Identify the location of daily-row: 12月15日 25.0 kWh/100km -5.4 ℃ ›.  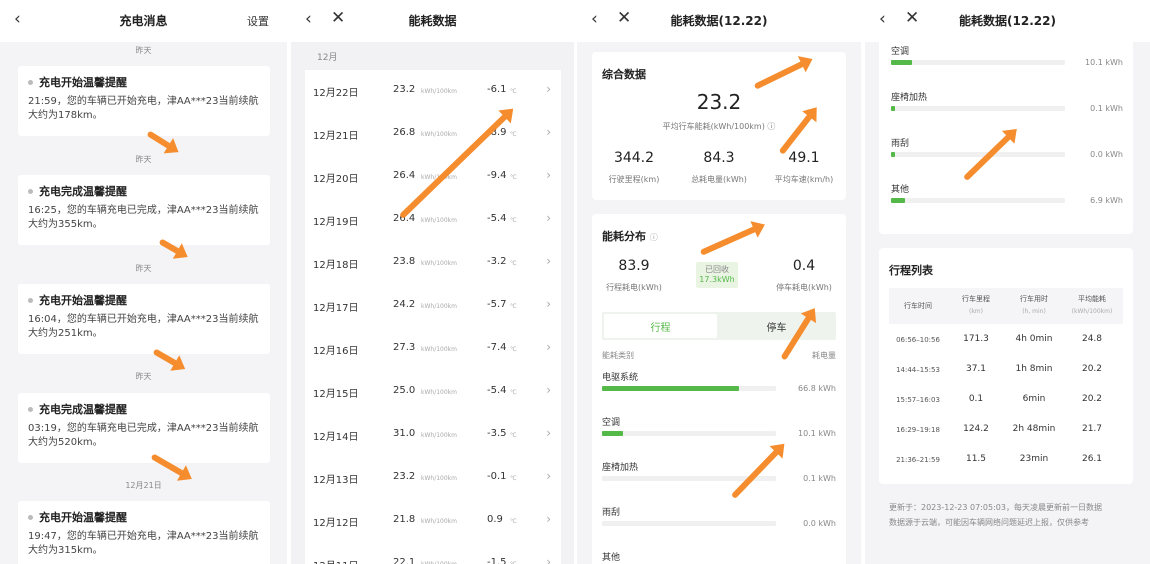
(433, 392).